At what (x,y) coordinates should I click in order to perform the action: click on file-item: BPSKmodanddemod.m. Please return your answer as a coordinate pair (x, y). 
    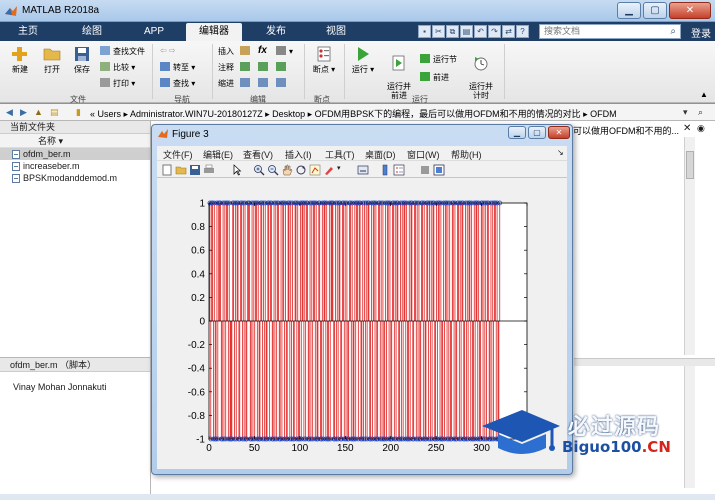
    Looking at the image, I should click on (75, 178).